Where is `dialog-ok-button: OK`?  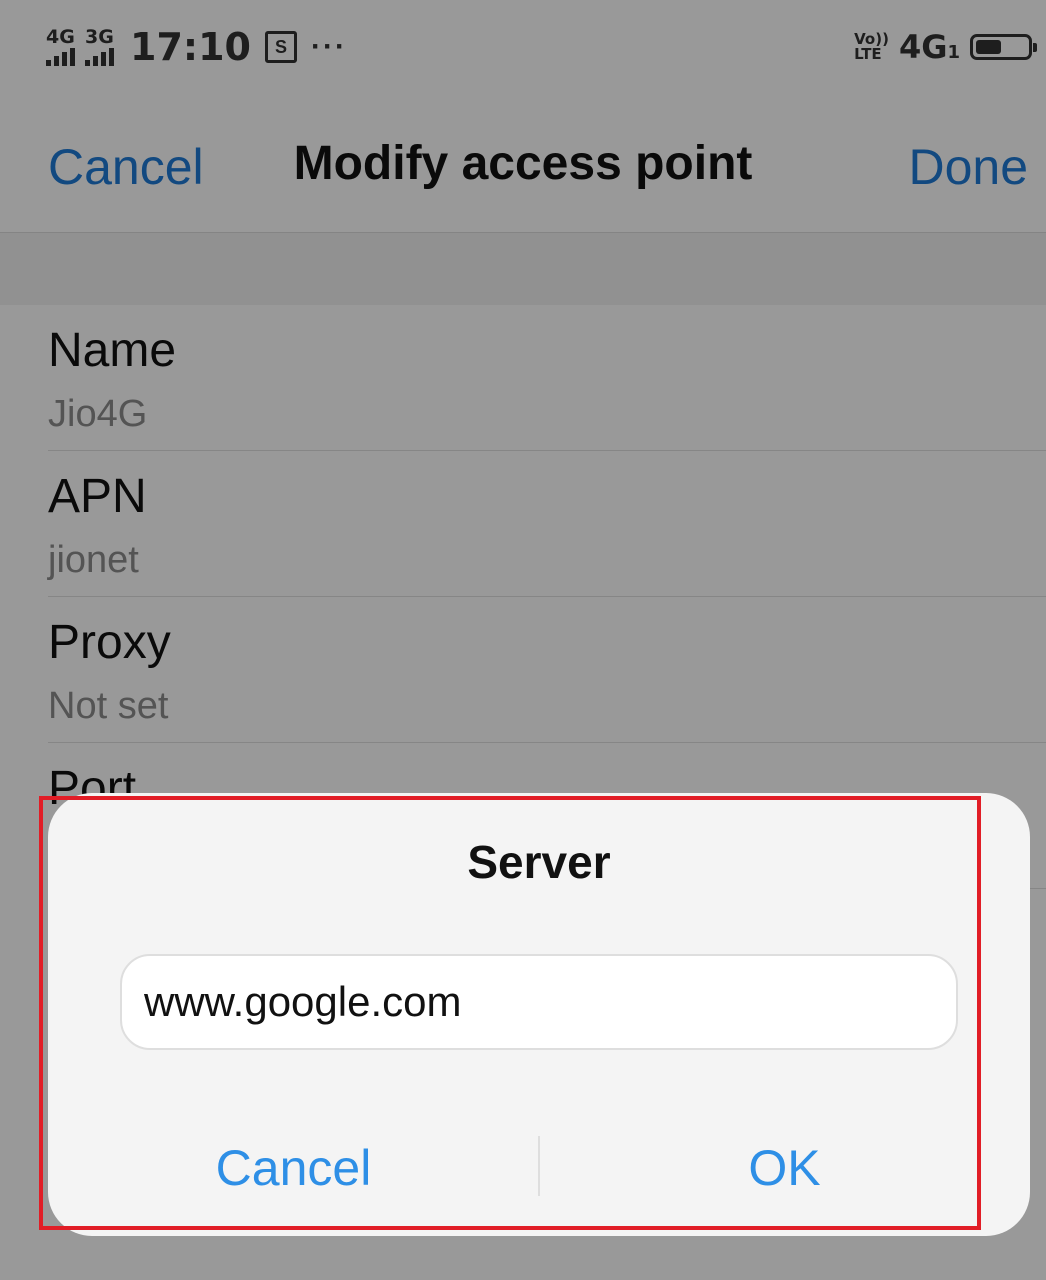 dialog-ok-button: OK is located at coordinates (784, 1168).